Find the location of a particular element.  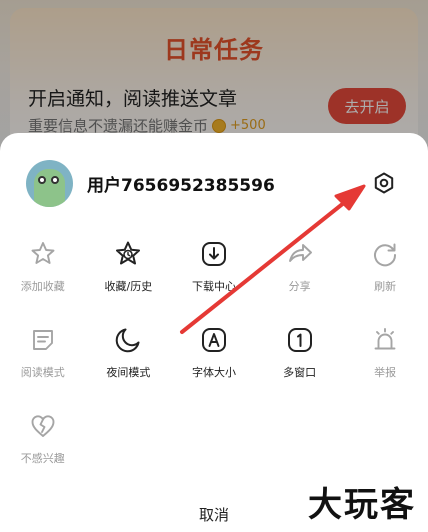

download-center-button: 下载中心 is located at coordinates (214, 280).